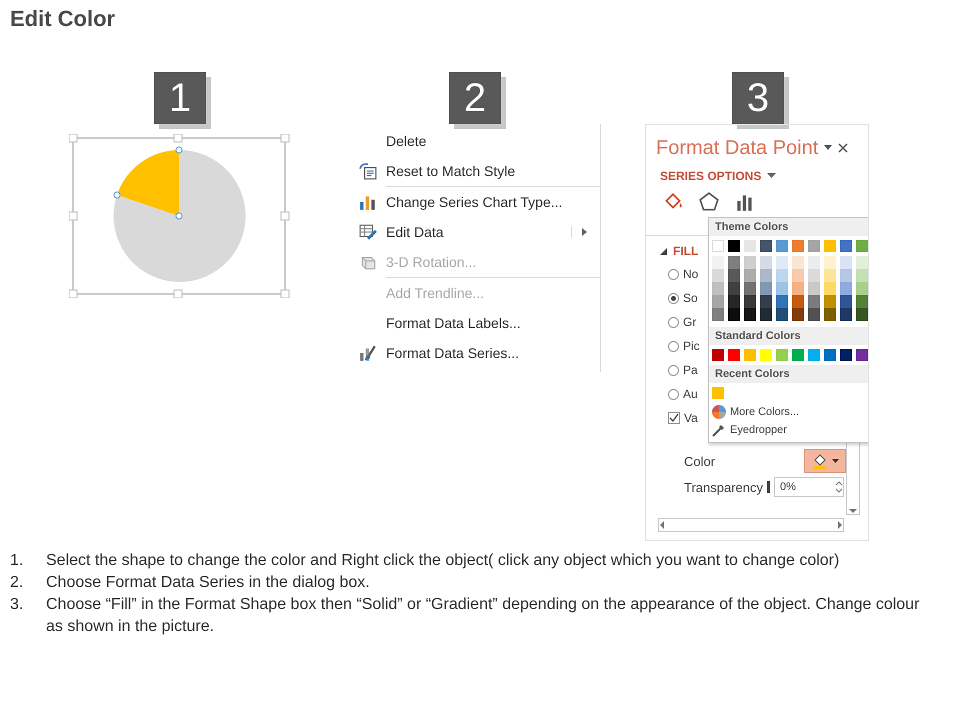 This screenshot has height=720, width=960. I want to click on spin-arrows-icon, so click(839, 487).